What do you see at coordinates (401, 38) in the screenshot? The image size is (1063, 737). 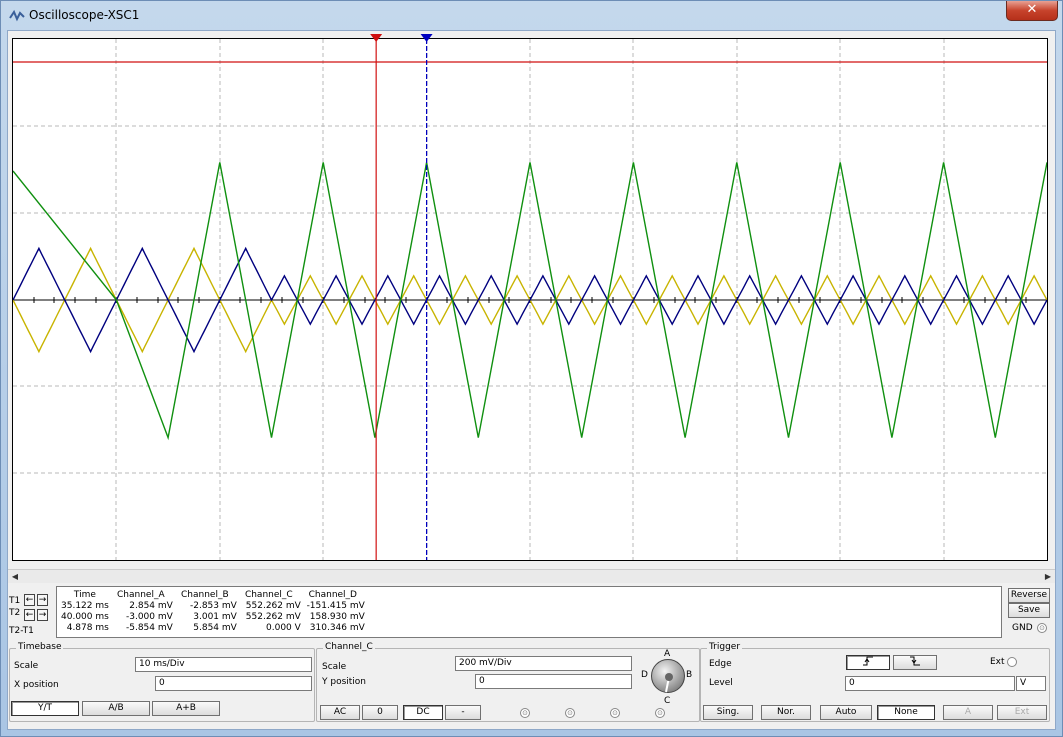 I see `cursor-markers` at bounding box center [401, 38].